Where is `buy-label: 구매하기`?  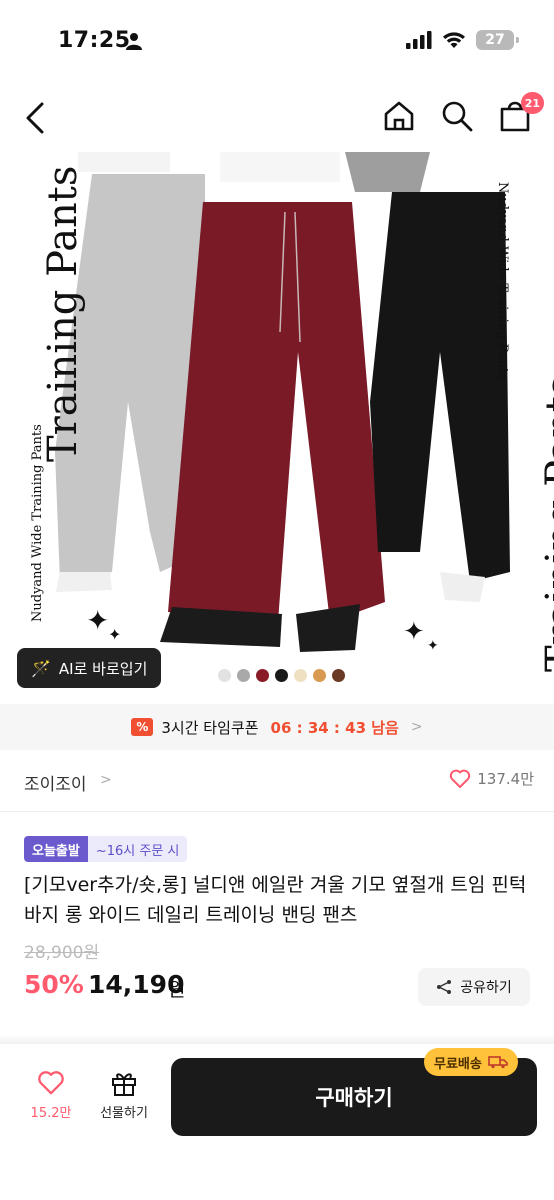 buy-label: 구매하기 is located at coordinates (354, 1098).